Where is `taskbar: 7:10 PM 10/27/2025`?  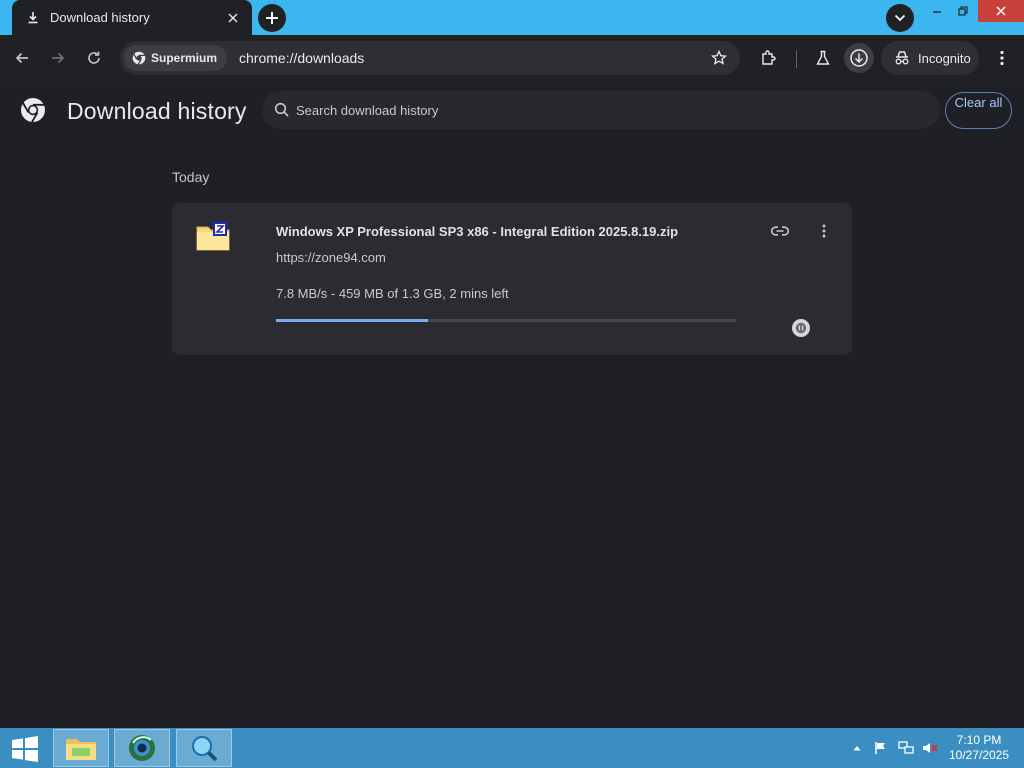 taskbar: 7:10 PM 10/27/2025 is located at coordinates (512, 748).